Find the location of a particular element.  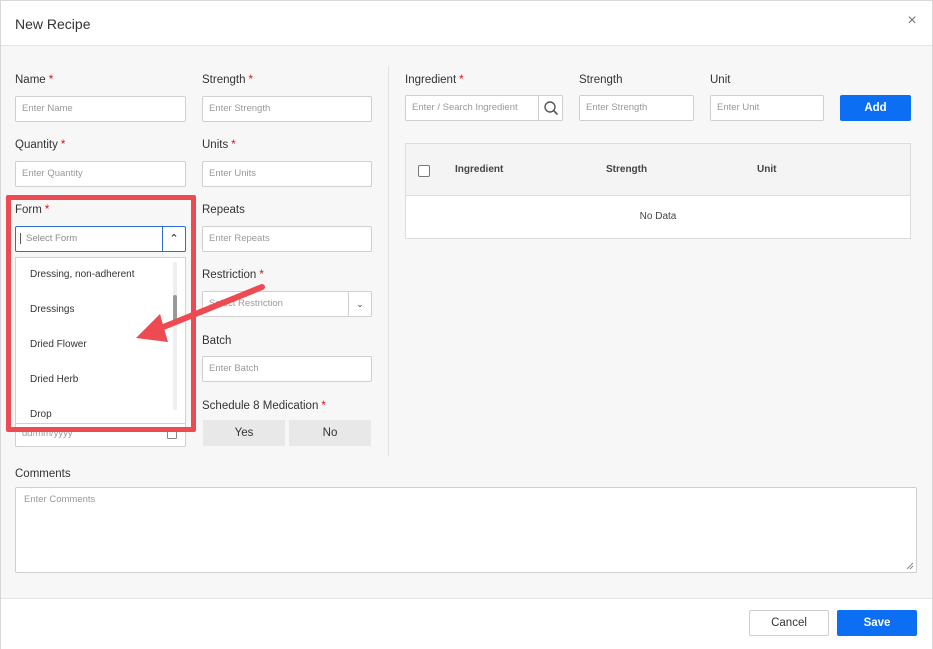

name-input: Enter Name is located at coordinates (100, 109).